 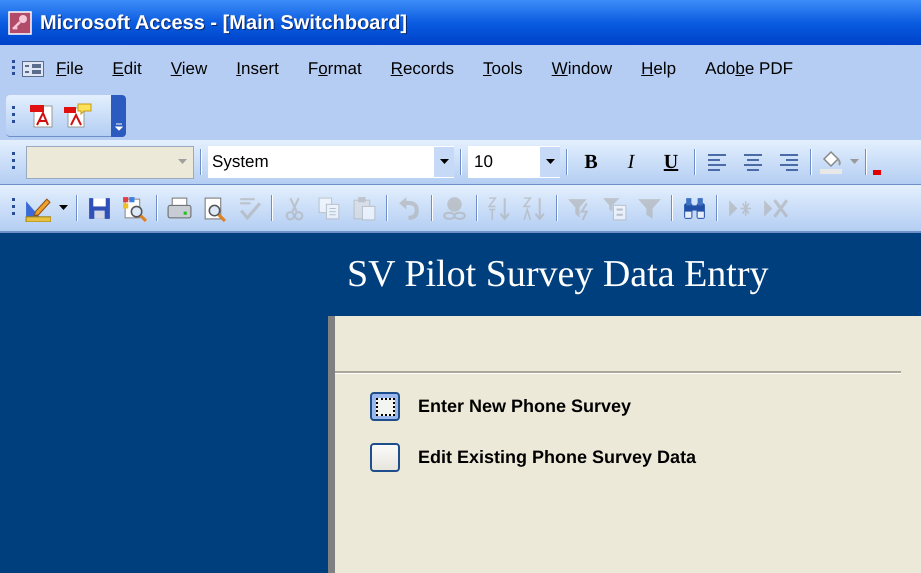 I want to click on bold-button: B, so click(x=591, y=162).